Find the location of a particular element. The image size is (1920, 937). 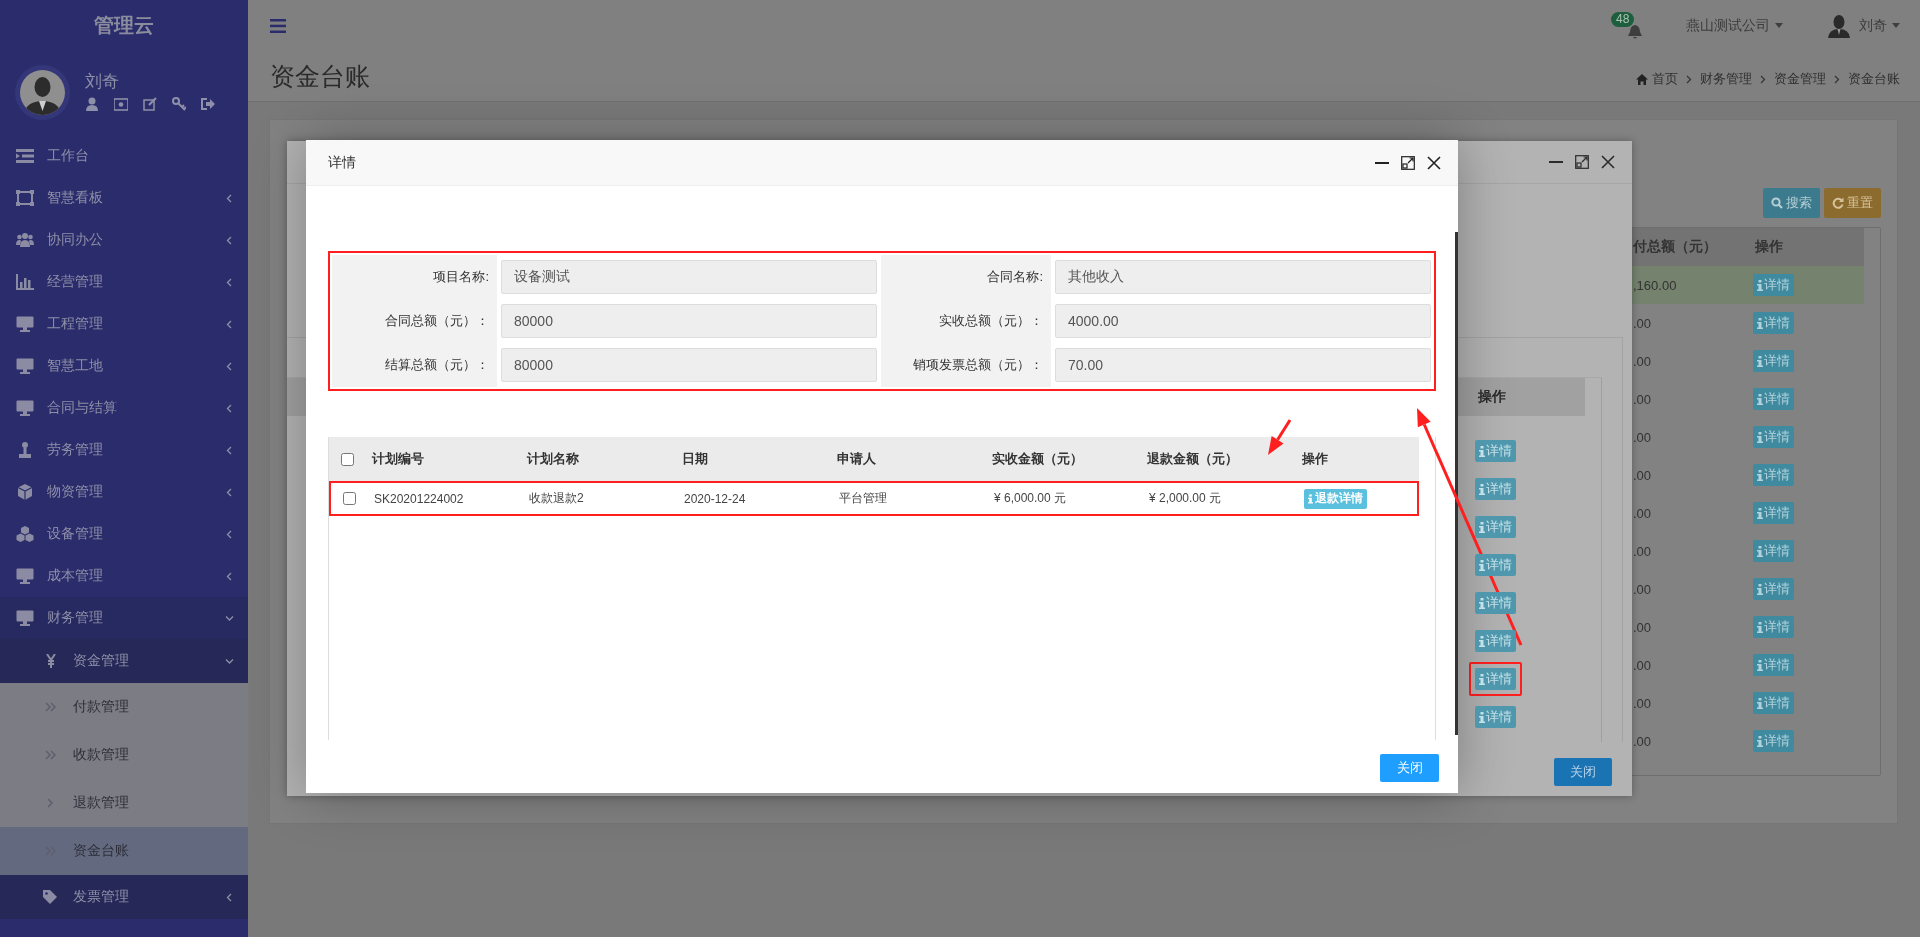

menu-icon is located at coordinates (278, 25).